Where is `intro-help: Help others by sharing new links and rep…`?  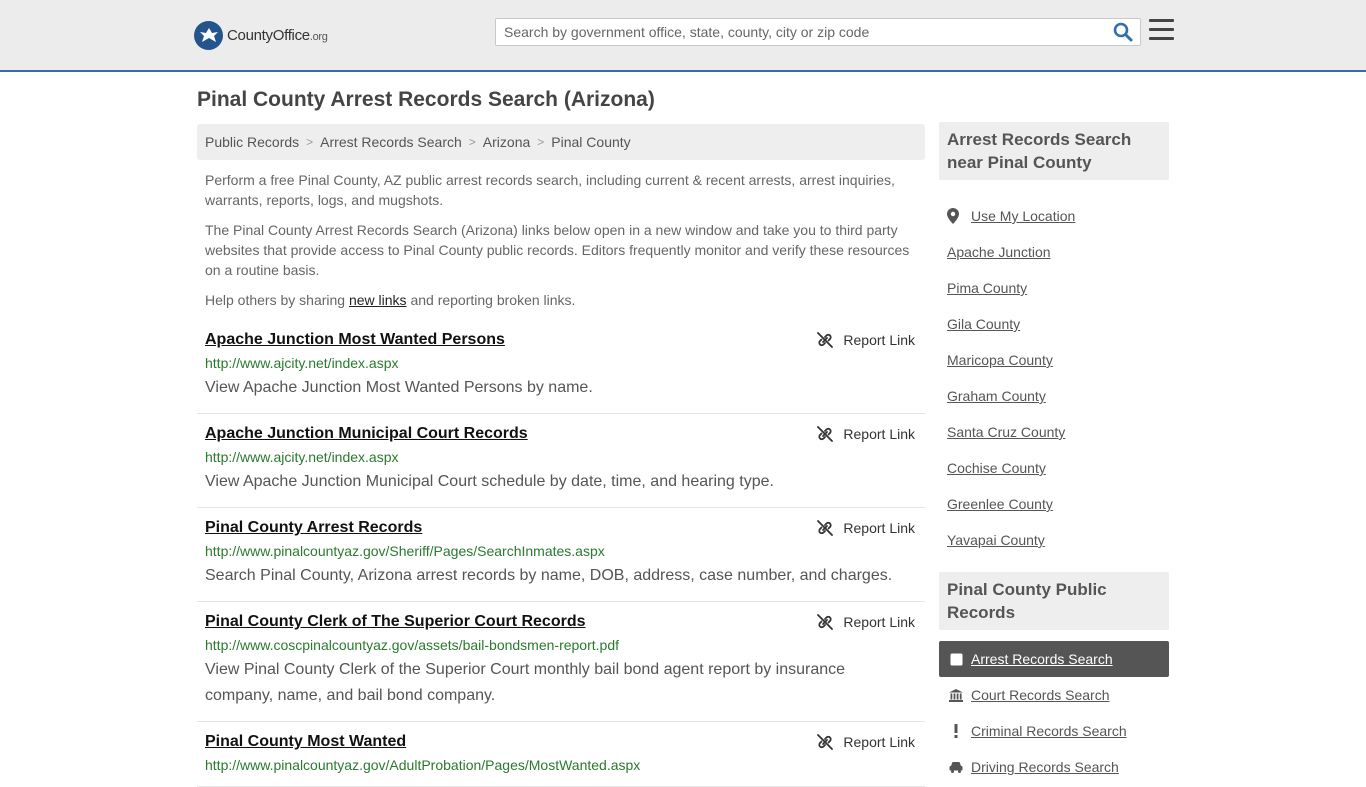
intro-help: Help others by sharing new links and rep… is located at coordinates (390, 300).